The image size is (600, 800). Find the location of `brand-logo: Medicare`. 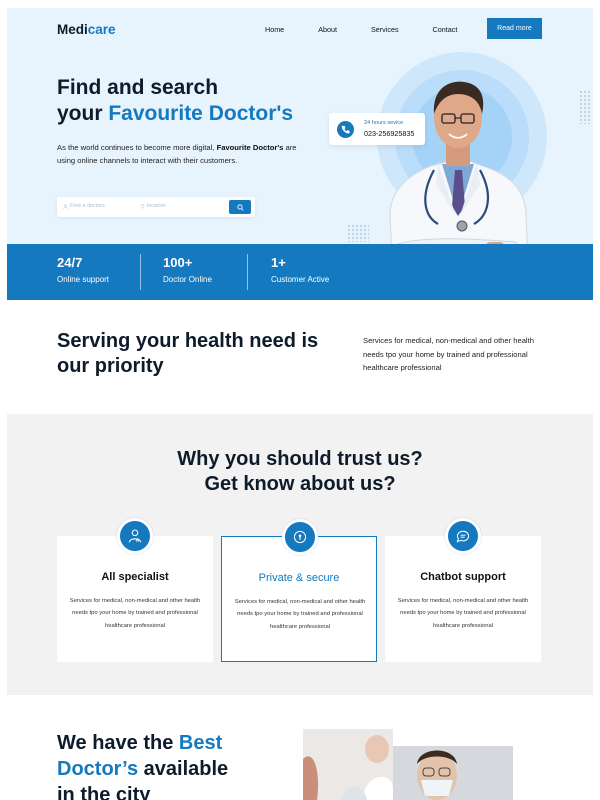

brand-logo: Medicare is located at coordinates (86, 29).